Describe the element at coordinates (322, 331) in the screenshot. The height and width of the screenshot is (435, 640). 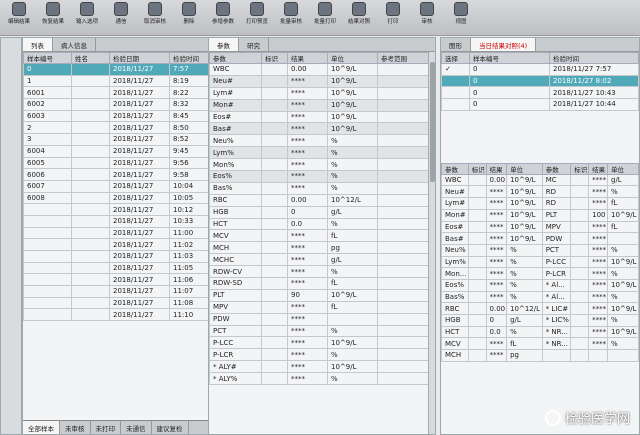
I see `table-row: PCT ****%` at that location.